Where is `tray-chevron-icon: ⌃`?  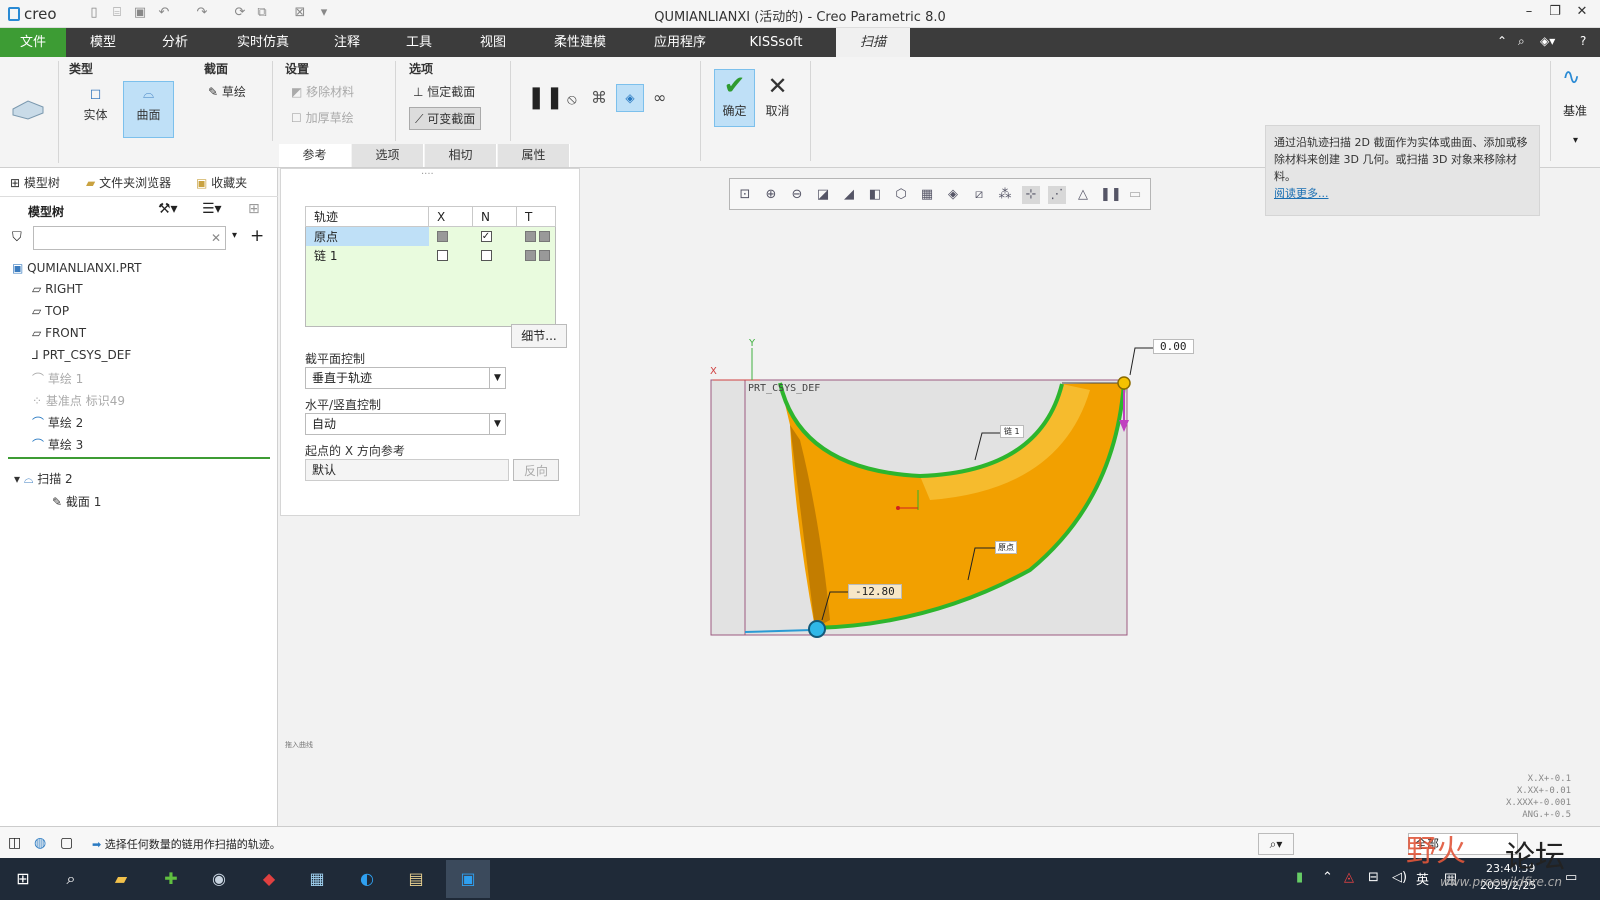 tray-chevron-icon: ⌃ is located at coordinates (1327, 877).